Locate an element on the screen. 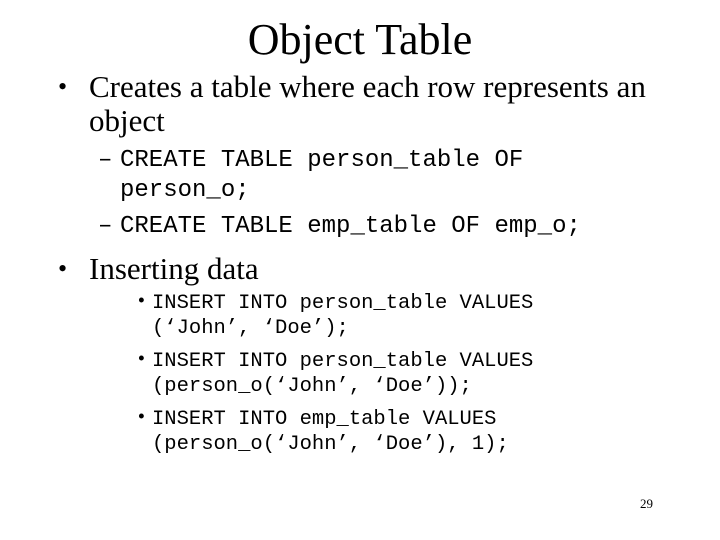 The image size is (720, 540). subitem-create-emp-table: – CREATE TABLE emp_table OF emp_o; is located at coordinates (398, 227).